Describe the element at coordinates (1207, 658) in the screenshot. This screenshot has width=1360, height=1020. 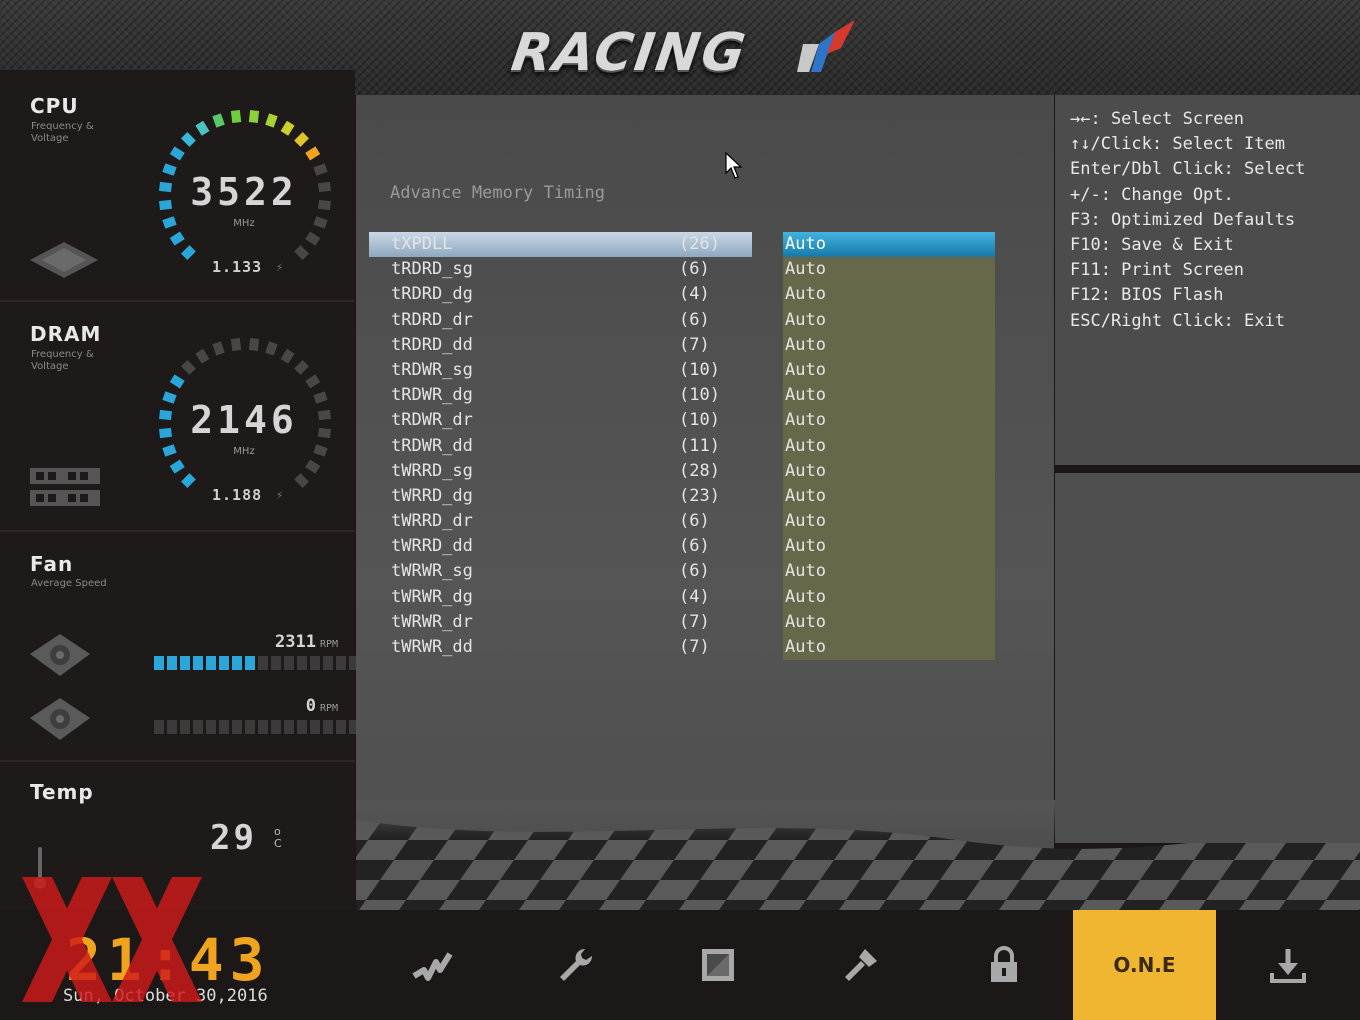
I see `help-lower-panel` at that location.